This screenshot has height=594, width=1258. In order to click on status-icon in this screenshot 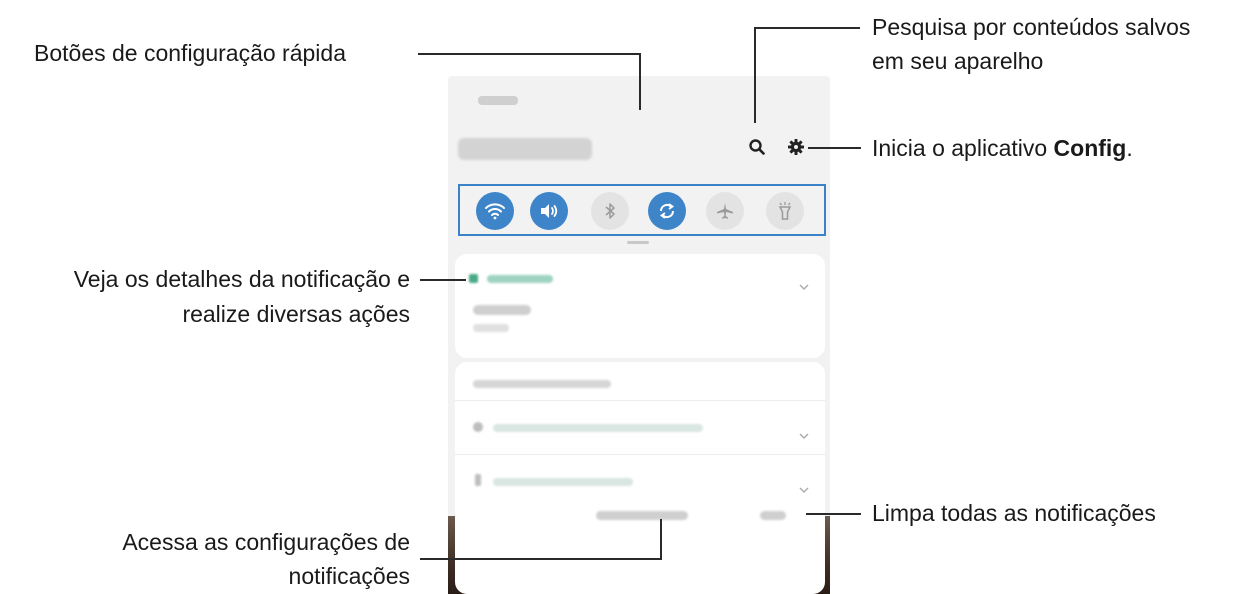, I will do `click(478, 427)`.